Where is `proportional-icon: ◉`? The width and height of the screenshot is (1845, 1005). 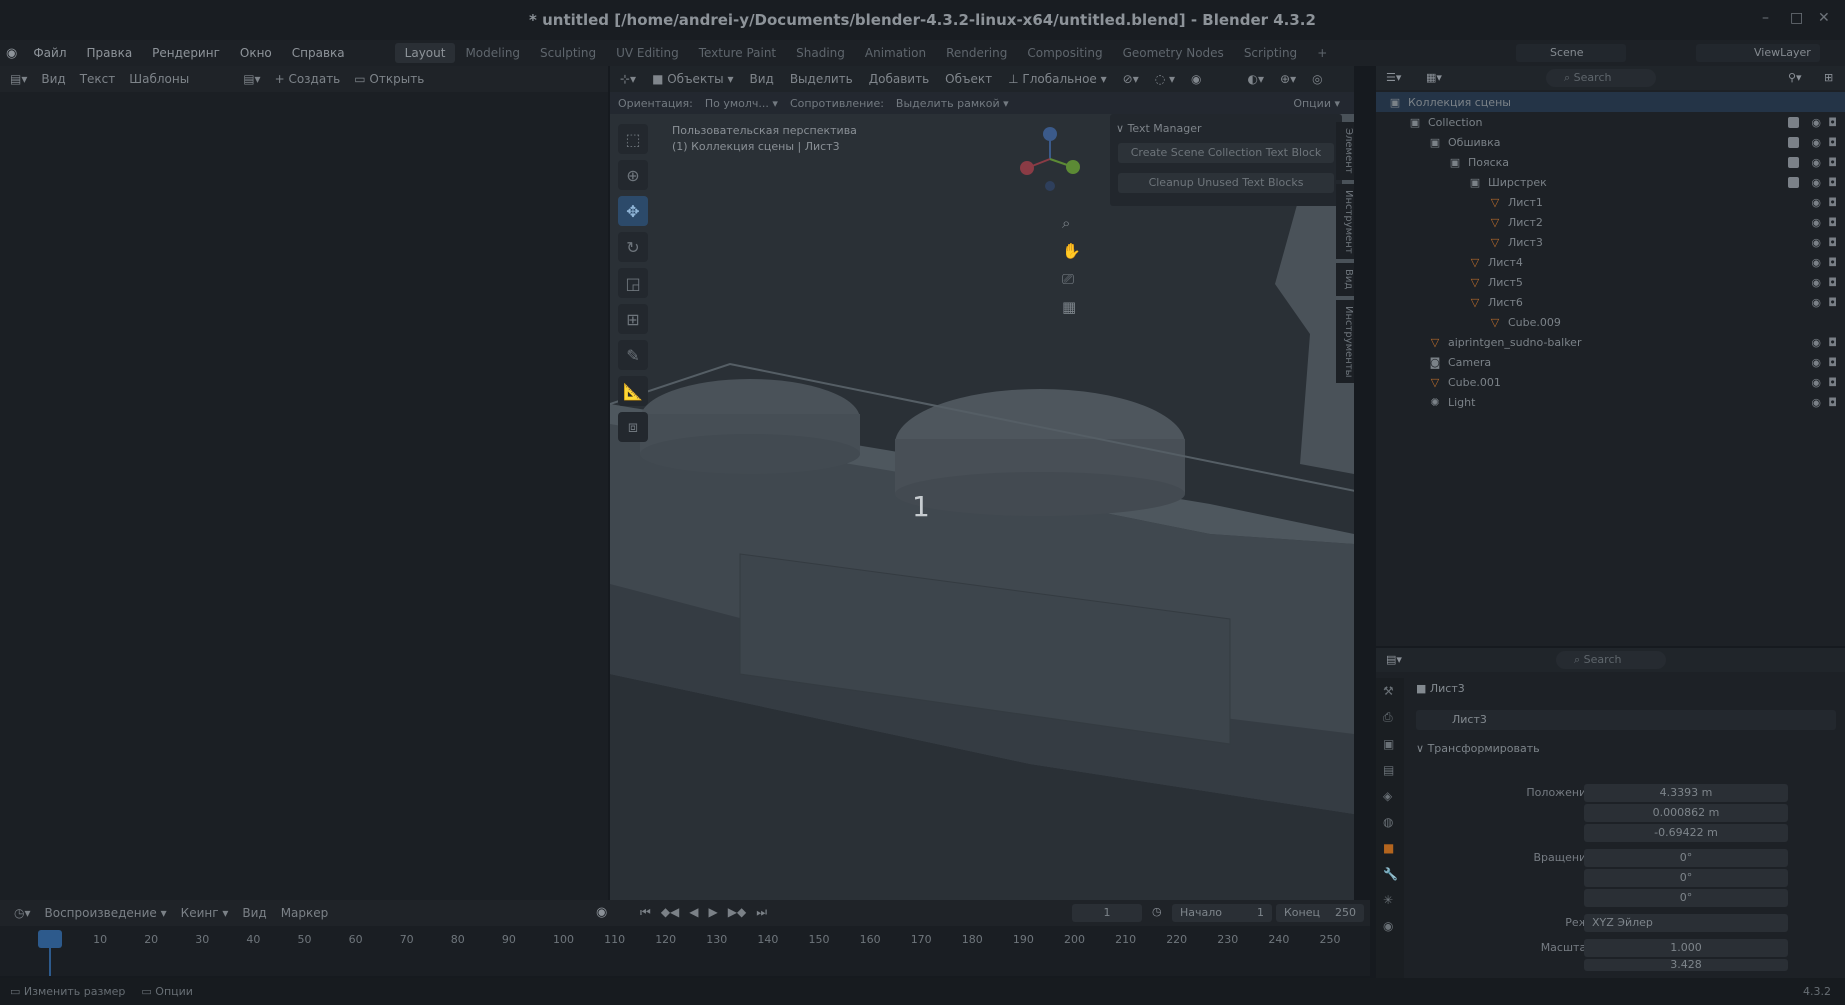
proportional-icon: ◉ is located at coordinates (1196, 79).